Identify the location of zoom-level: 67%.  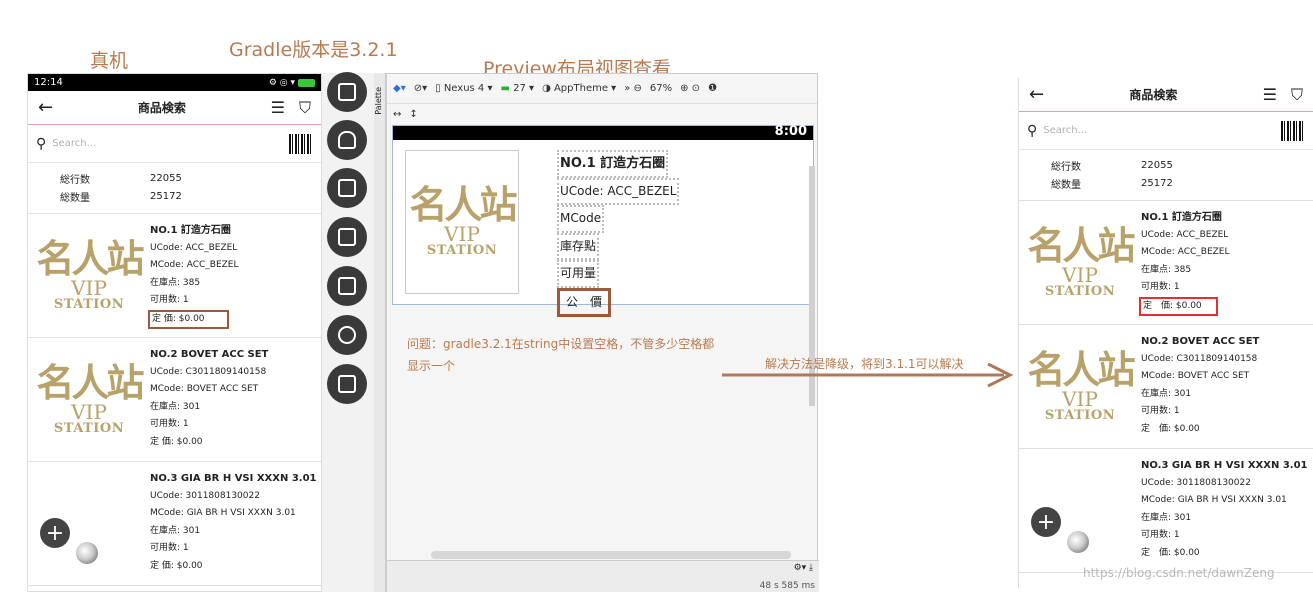
(661, 88).